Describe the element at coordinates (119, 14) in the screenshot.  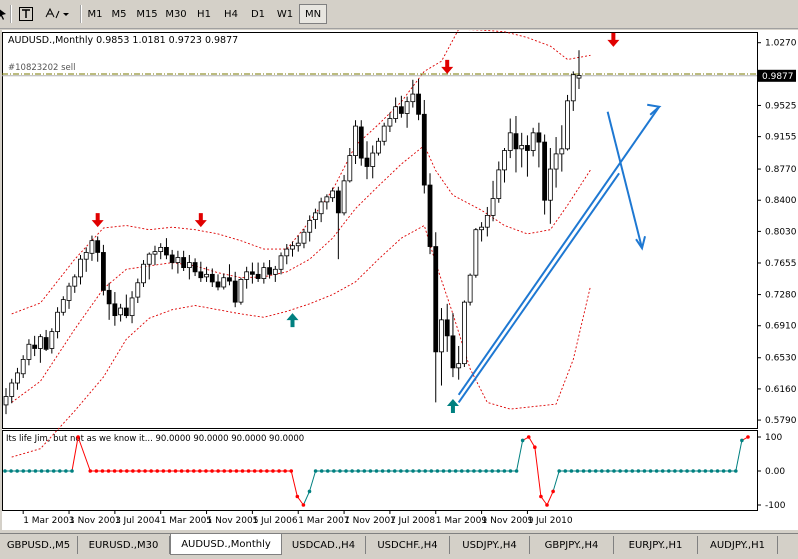
I see `timeframe-m5-button: M5` at that location.